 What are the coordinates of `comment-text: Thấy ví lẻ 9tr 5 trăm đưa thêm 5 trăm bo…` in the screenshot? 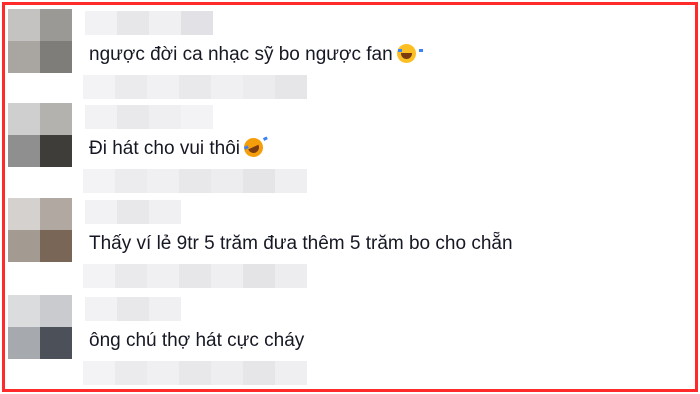 It's located at (301, 243).